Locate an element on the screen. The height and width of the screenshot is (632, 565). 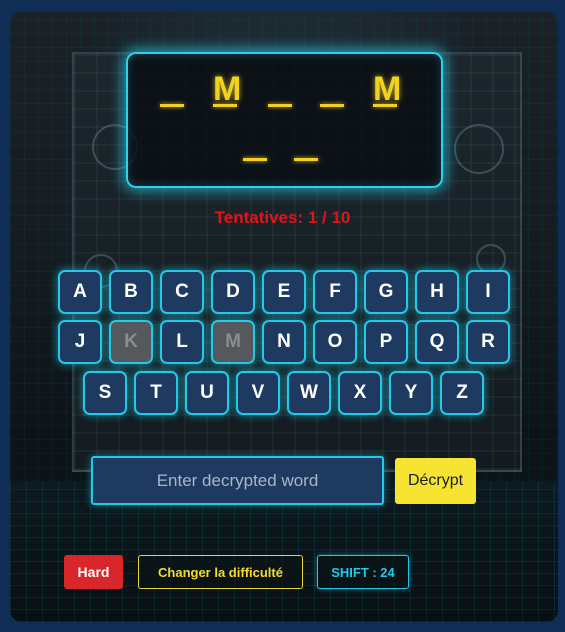
key-k: K is located at coordinates (131, 342).